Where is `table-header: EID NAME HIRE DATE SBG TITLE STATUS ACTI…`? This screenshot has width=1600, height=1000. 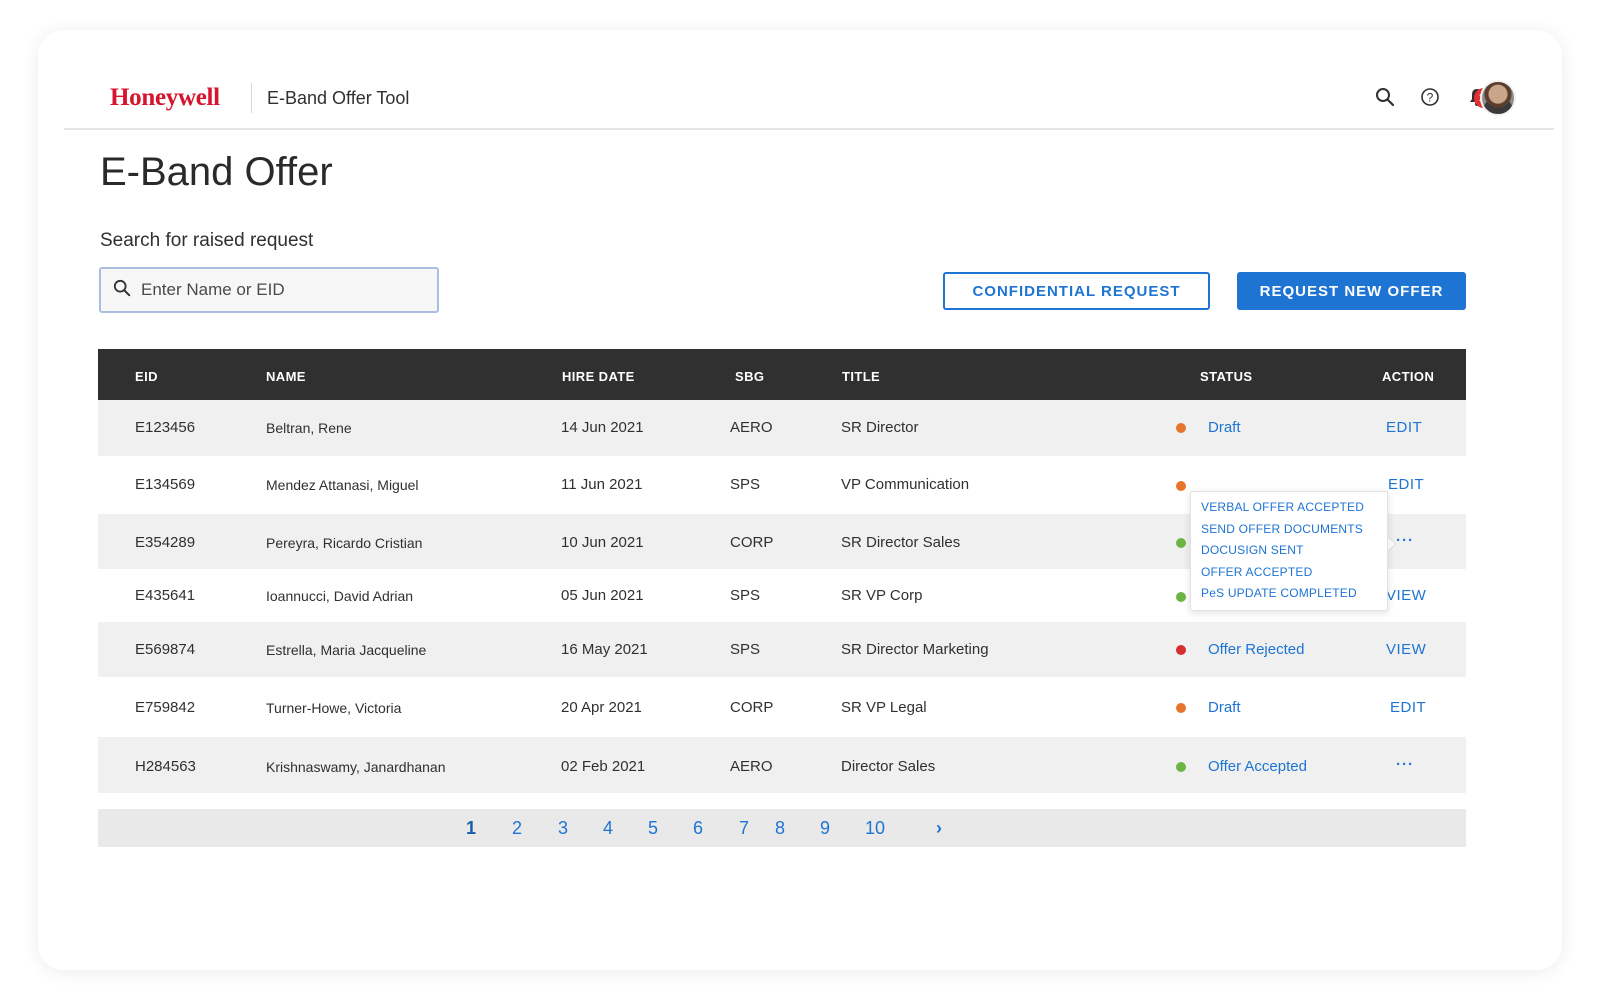 table-header: EID NAME HIRE DATE SBG TITLE STATUS ACTI… is located at coordinates (782, 374).